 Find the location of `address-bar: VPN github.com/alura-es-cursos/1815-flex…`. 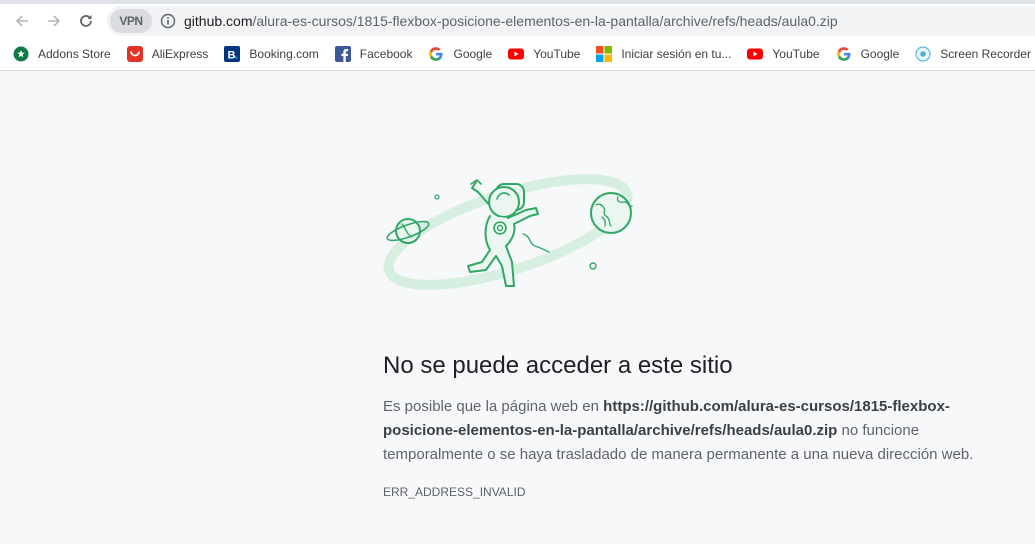

address-bar: VPN github.com/alura-es-cursos/1815-flex… is located at coordinates (571, 21).